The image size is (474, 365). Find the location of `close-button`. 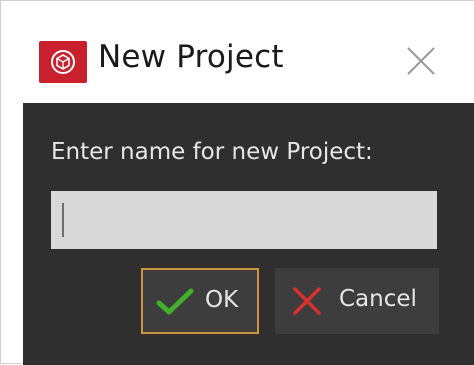

close-button is located at coordinates (421, 61).